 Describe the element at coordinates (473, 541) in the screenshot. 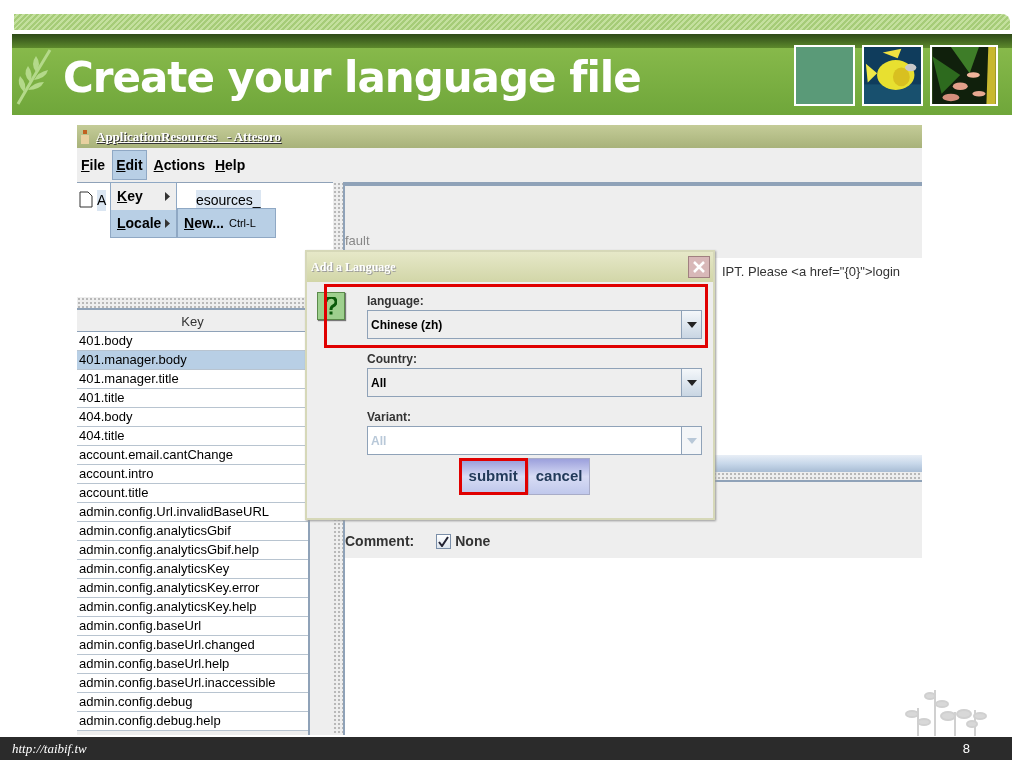

I see `checkbox-label: None` at that location.